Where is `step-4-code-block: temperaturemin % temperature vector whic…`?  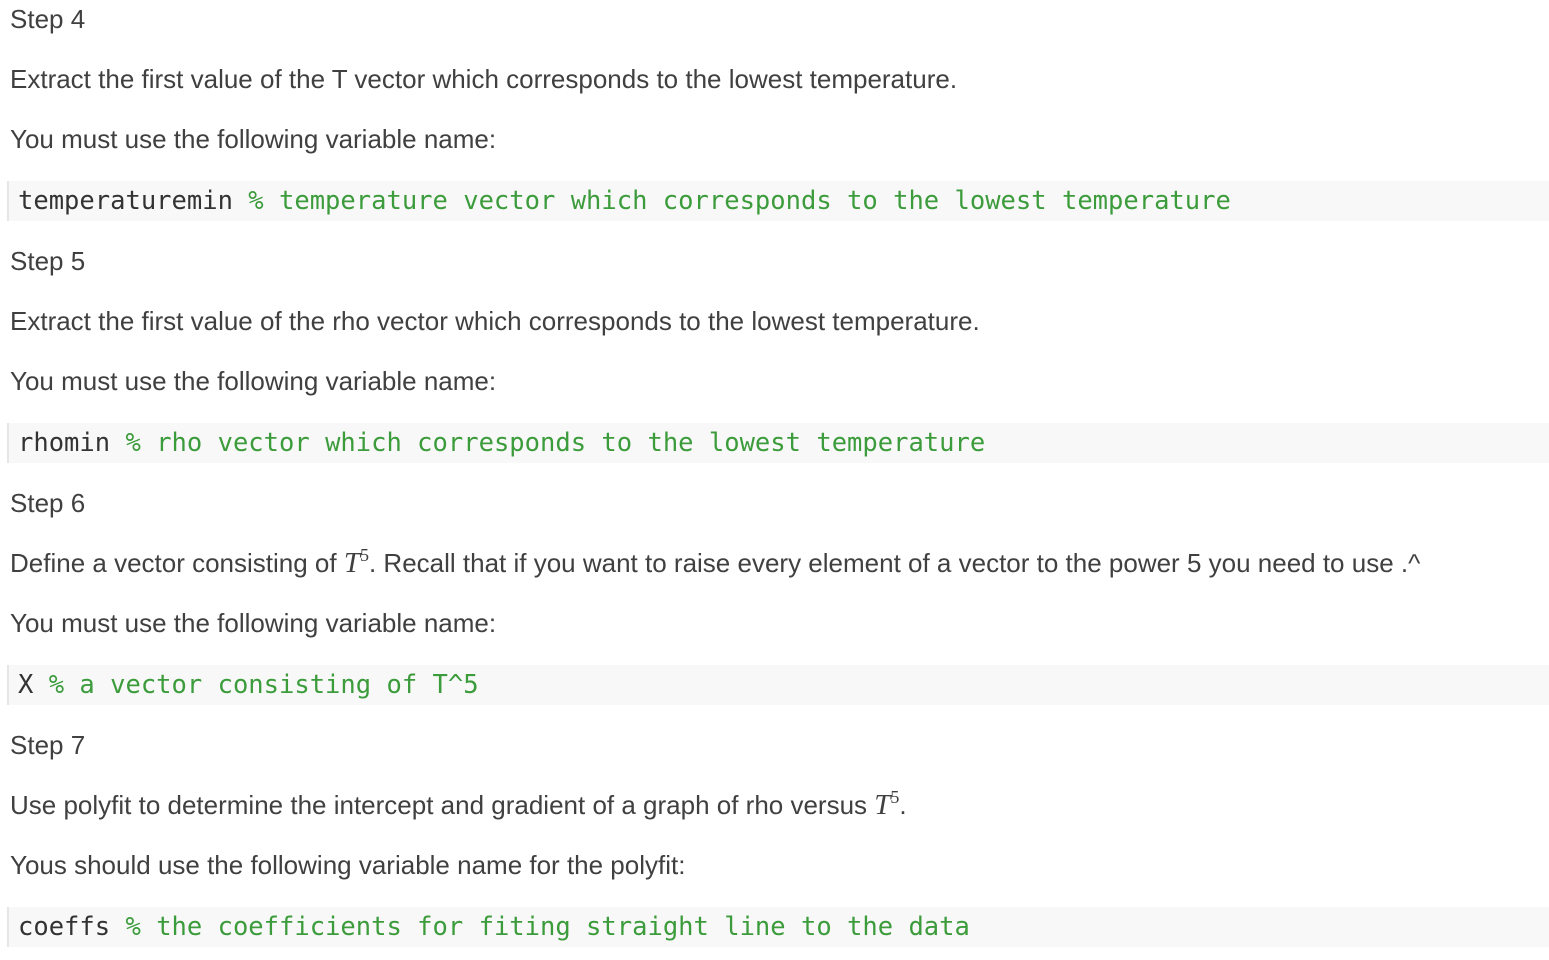 step-4-code-block: temperaturemin % temperature vector whic… is located at coordinates (778, 201).